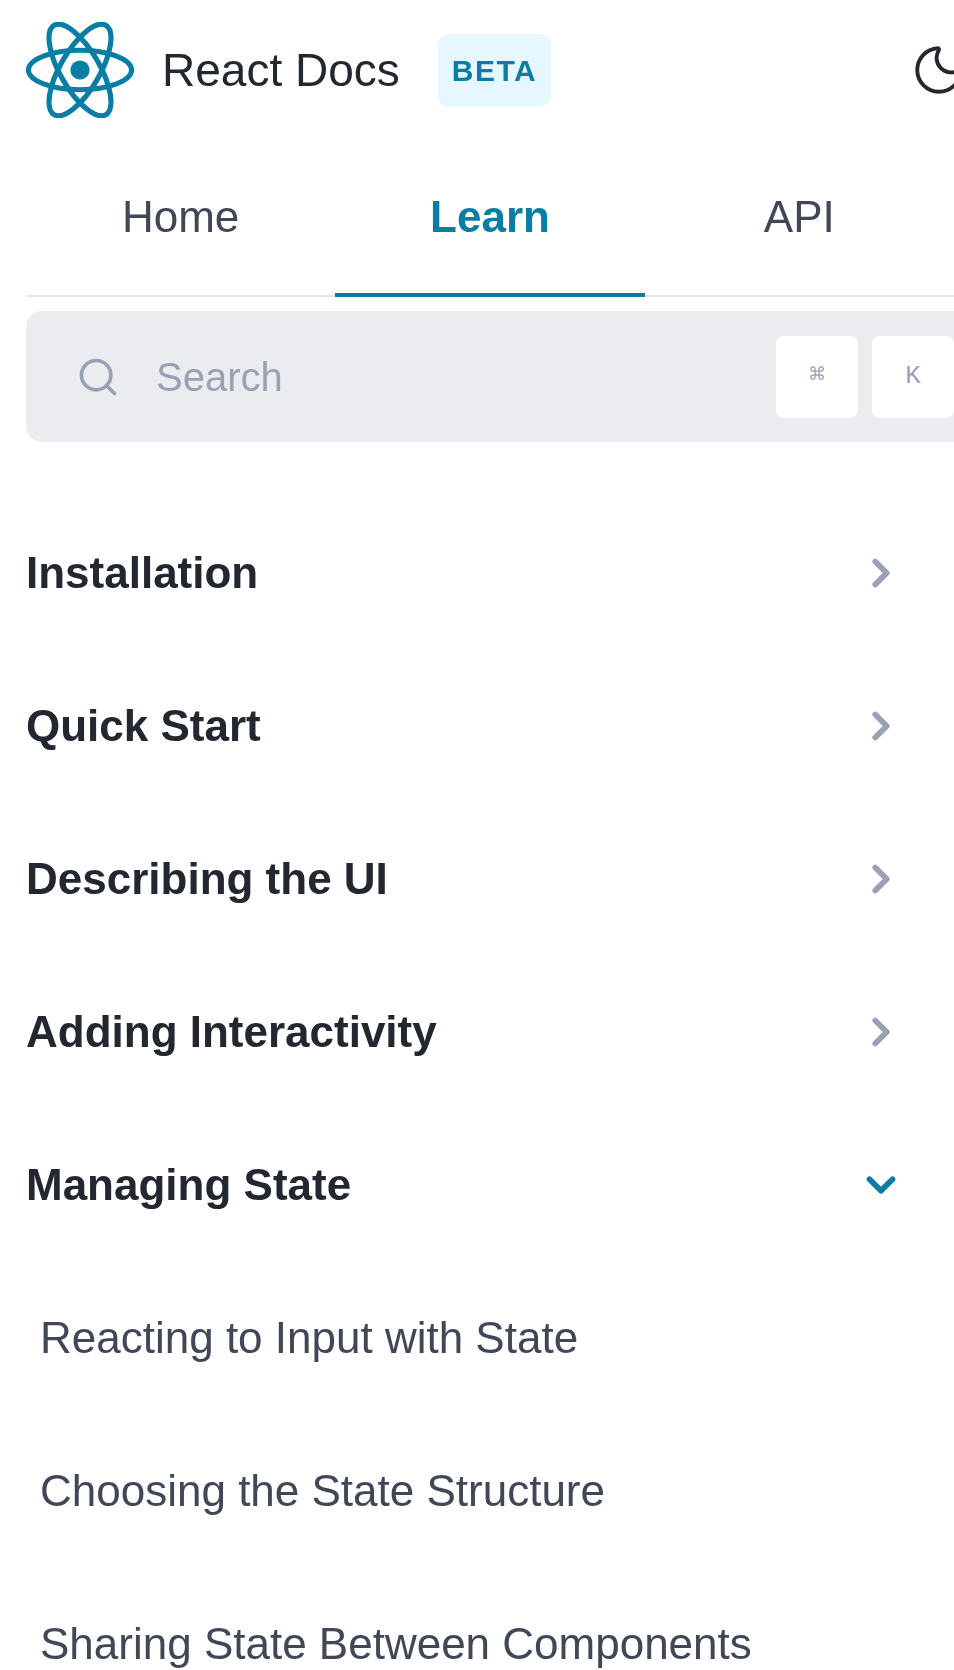 This screenshot has width=954, height=1670. What do you see at coordinates (799, 218) in the screenshot?
I see `nav-tab: API` at bounding box center [799, 218].